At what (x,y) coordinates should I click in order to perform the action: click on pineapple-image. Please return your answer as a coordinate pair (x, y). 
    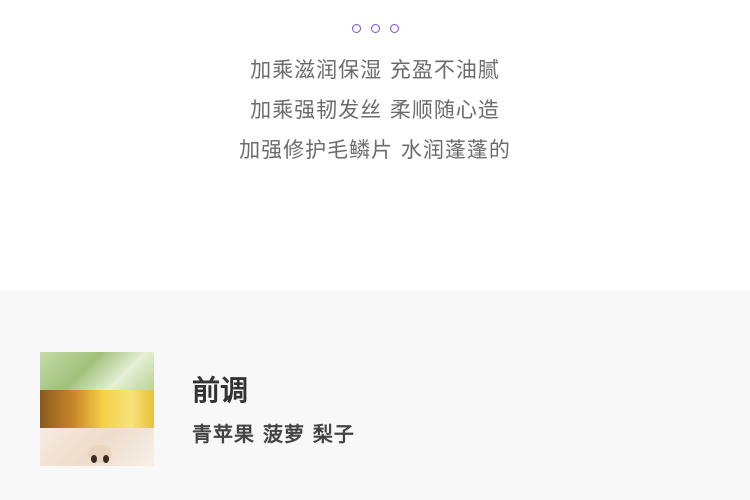
    Looking at the image, I should click on (97, 409).